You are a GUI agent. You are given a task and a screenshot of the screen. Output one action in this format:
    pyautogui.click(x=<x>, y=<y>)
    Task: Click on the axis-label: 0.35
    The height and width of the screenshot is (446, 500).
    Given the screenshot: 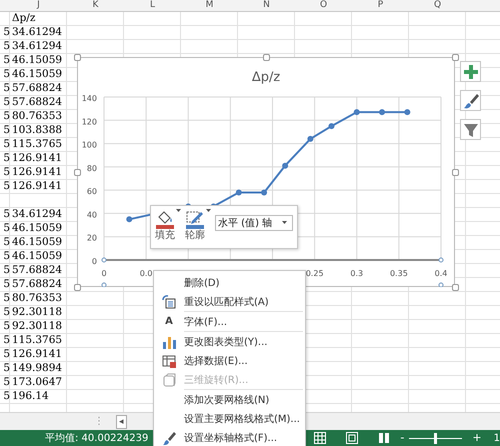 What is the action you would take?
    pyautogui.click(x=399, y=273)
    